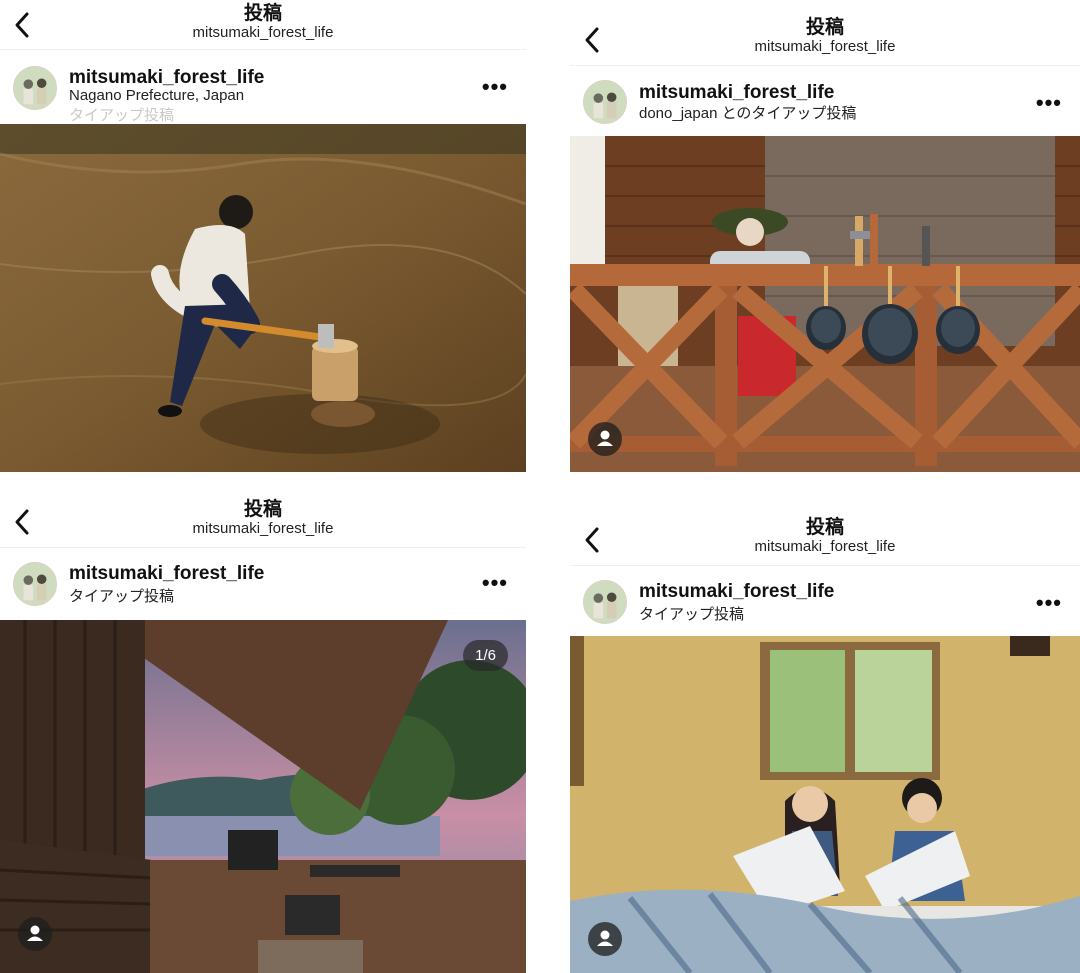  I want to click on location-link: Nagano Prefecture, Japan, so click(156, 96).